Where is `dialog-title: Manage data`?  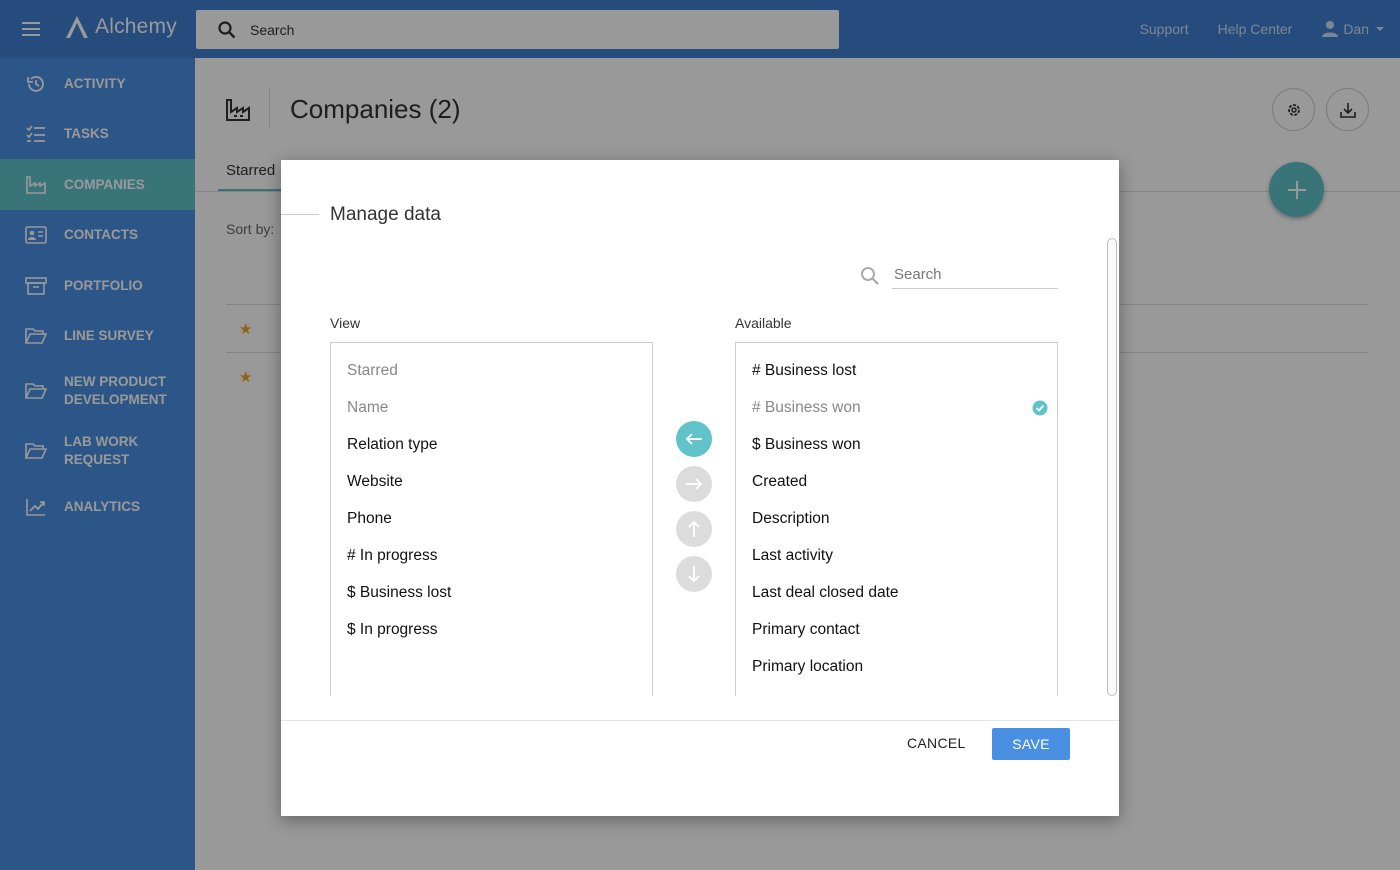 dialog-title: Manage data is located at coordinates (385, 214).